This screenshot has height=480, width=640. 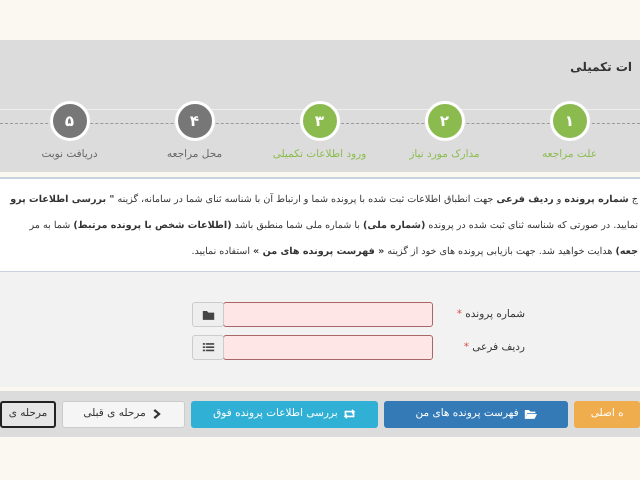 What do you see at coordinates (194, 121) in the screenshot?
I see `step-number: ۴` at bounding box center [194, 121].